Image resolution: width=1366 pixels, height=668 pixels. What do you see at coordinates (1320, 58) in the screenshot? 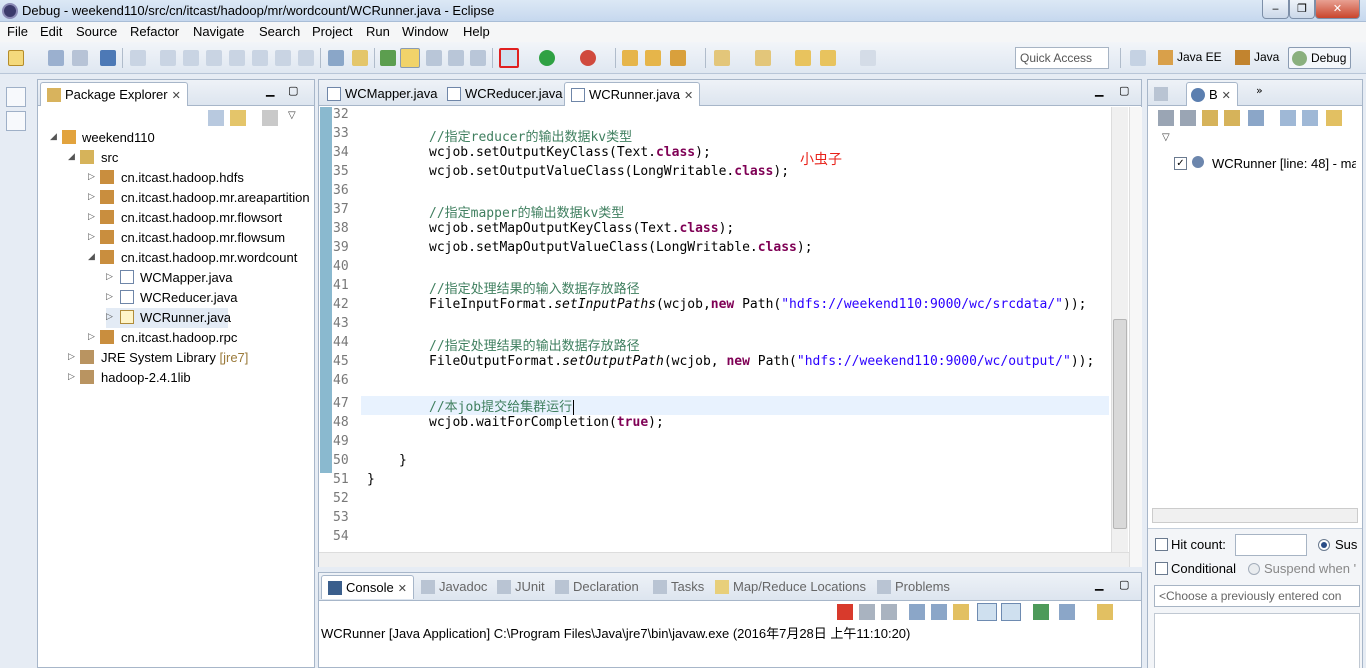
I see `perspective-debug: Debug` at bounding box center [1320, 58].